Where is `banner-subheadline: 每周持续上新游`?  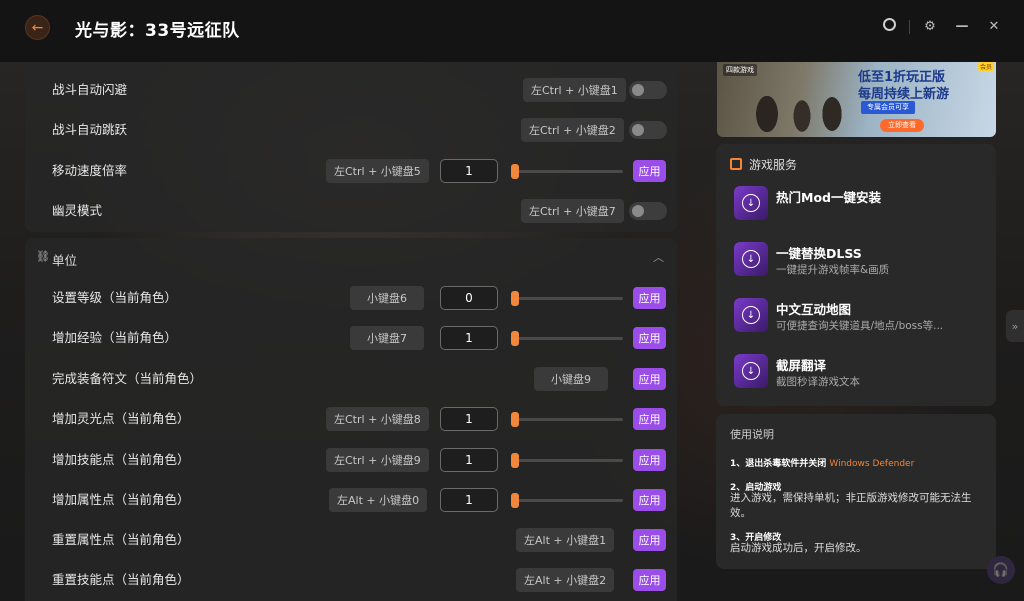 banner-subheadline: 每周持续上新游 is located at coordinates (904, 94).